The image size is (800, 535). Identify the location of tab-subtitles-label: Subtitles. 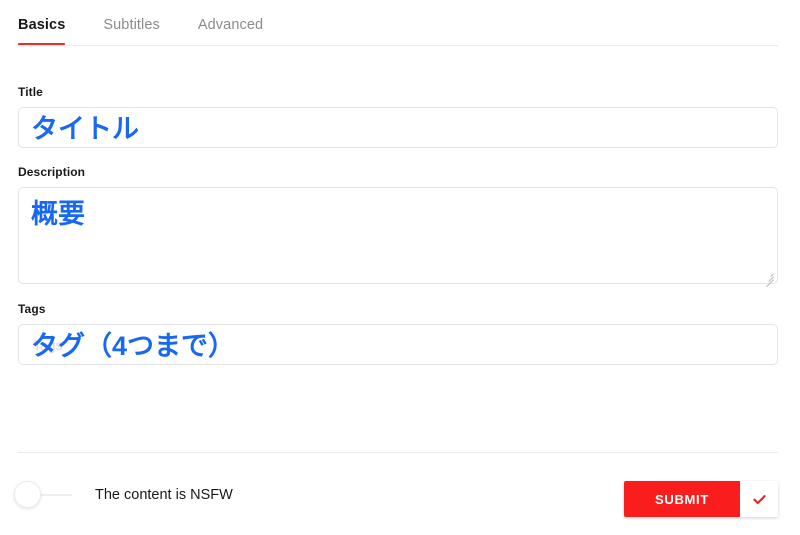
(131, 25).